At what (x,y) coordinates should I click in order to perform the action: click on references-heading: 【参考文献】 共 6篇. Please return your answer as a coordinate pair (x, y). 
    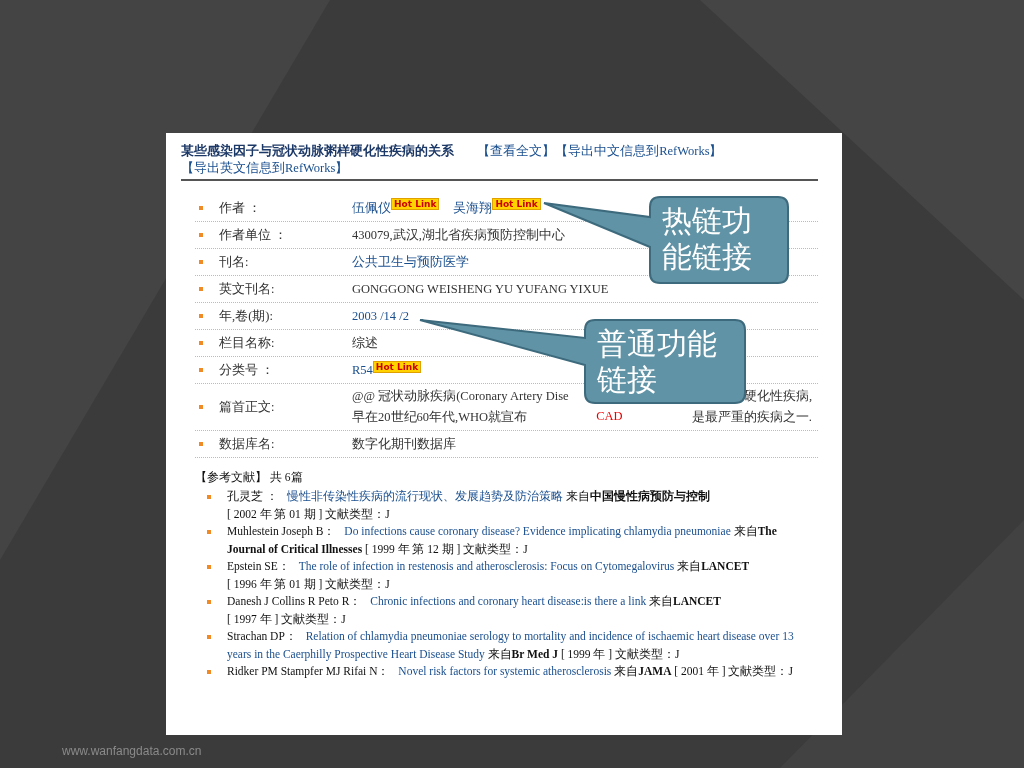
    Looking at the image, I should click on (249, 477).